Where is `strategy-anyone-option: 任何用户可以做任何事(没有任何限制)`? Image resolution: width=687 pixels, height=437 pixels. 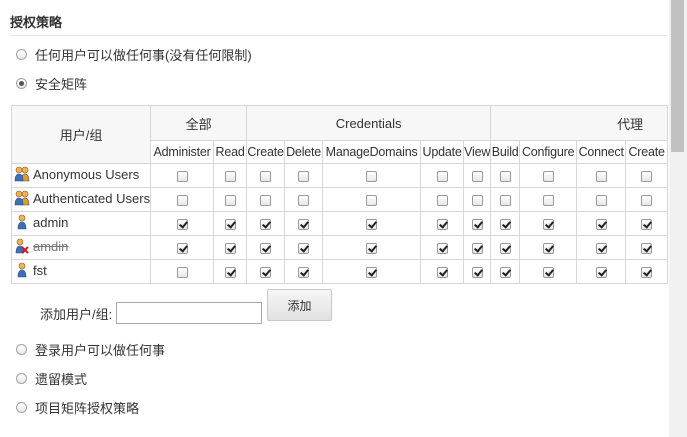
strategy-anyone-option: 任何用户可以做任何事(没有任何限制) is located at coordinates (134, 54).